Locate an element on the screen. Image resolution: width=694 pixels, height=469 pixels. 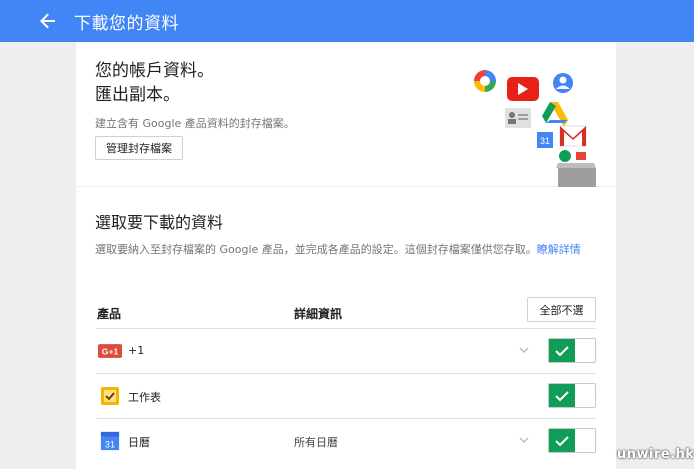
watermark: unwire.hk is located at coordinates (655, 454).